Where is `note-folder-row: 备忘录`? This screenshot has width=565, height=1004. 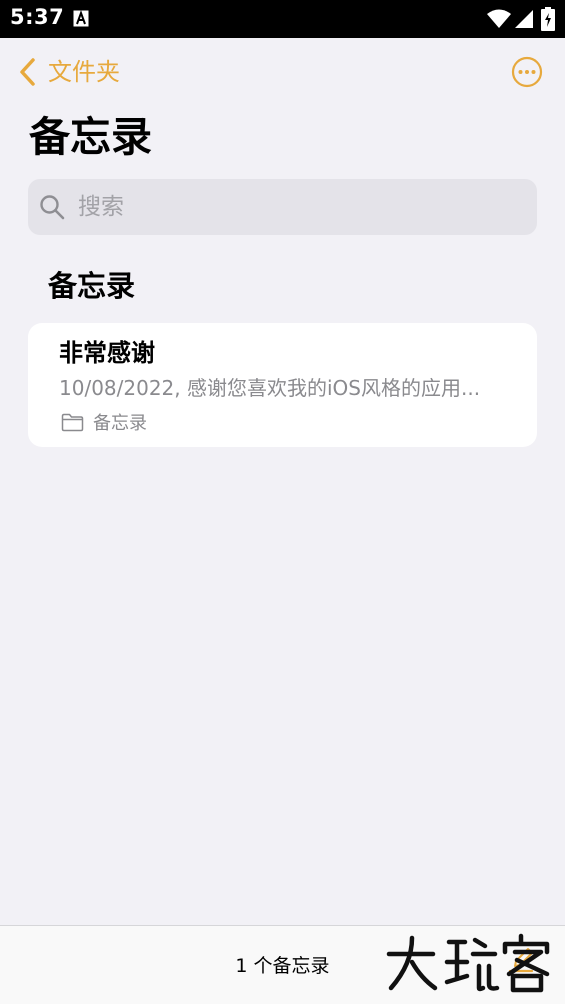 note-folder-row: 备忘录 is located at coordinates (104, 422).